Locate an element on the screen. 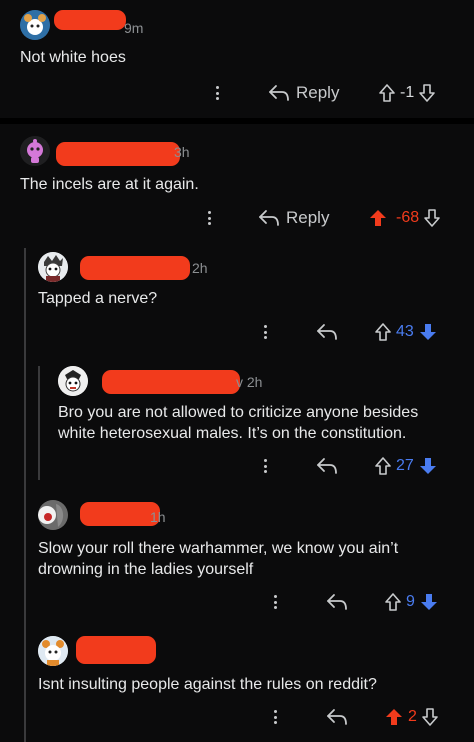 Image resolution: width=474 pixels, height=742 pixels. vote-controls: 2 is located at coordinates (411, 717).